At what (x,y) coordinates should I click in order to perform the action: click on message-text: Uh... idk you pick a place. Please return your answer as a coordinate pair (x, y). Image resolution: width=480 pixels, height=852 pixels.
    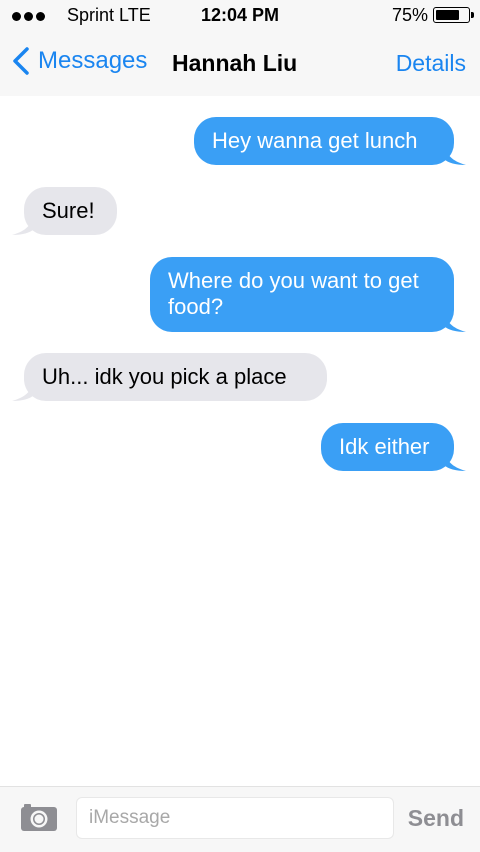
    Looking at the image, I should click on (164, 376).